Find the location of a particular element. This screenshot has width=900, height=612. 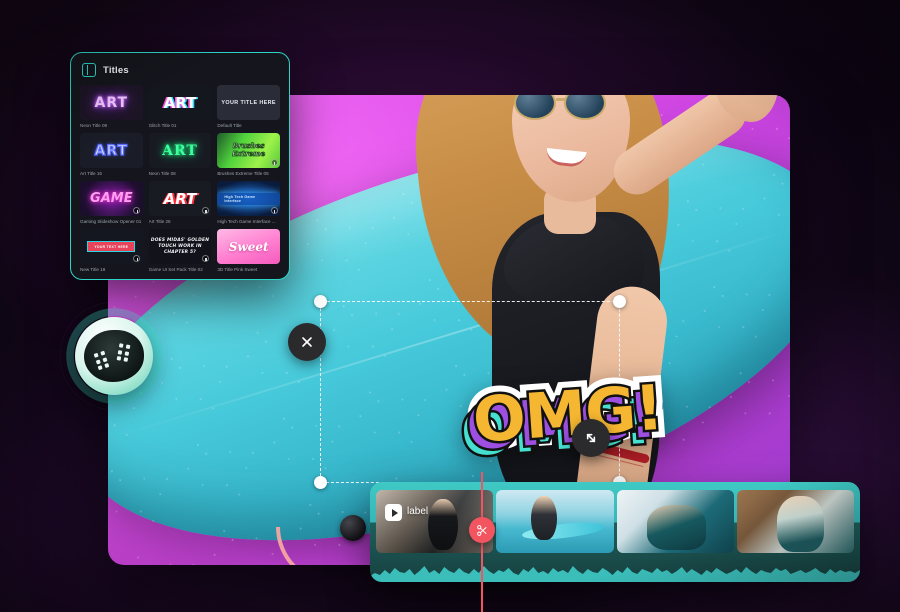

title-preset-preview-text: YOUR TITLE HERE is located at coordinates (248, 102).